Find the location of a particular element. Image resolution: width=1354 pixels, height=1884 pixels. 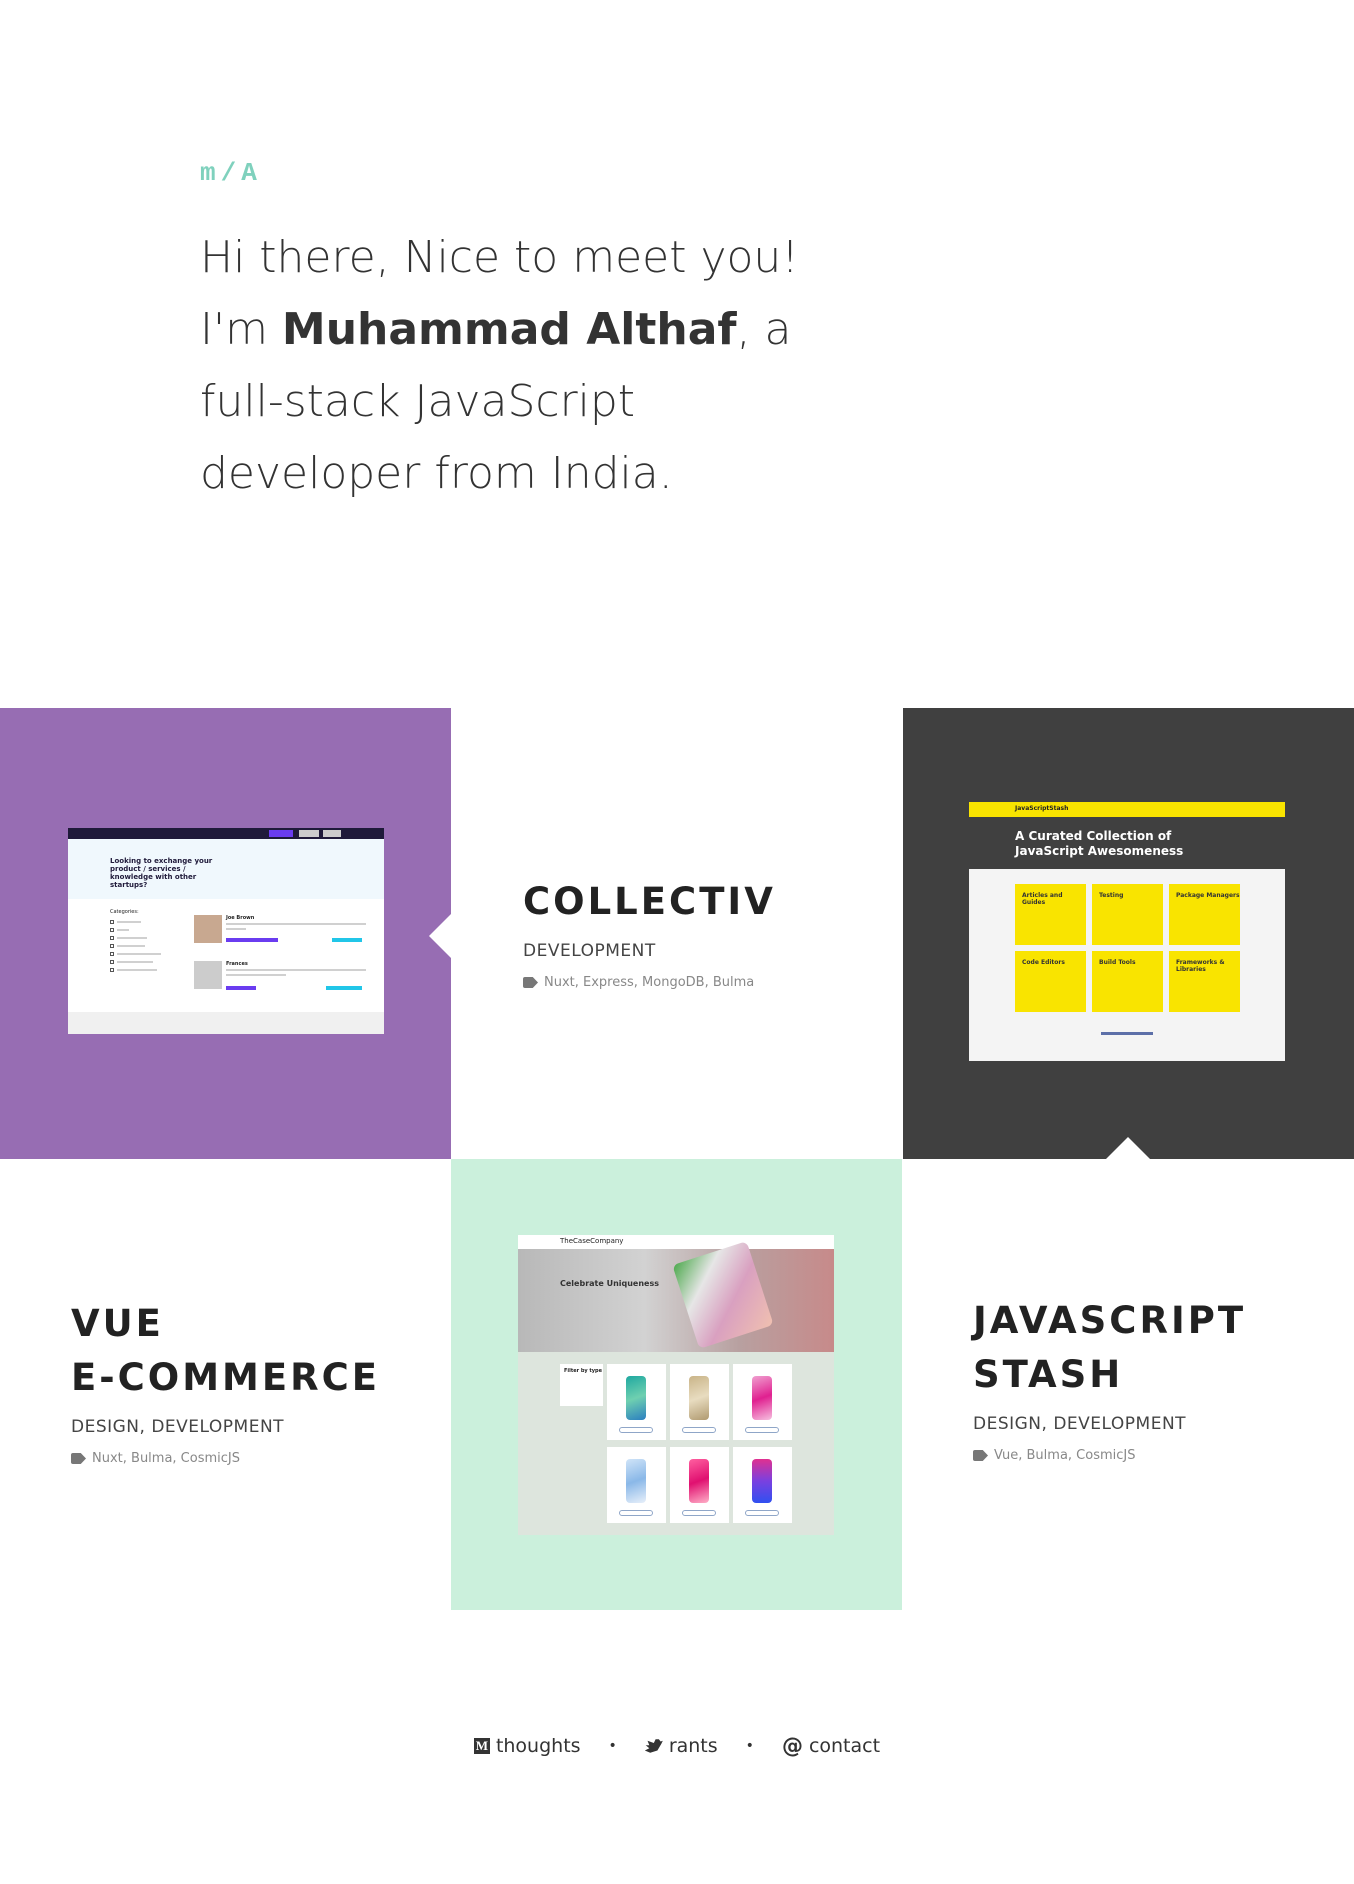

javascript-stash-roles: DESIGN, DEVELOPMENT is located at coordinates (1080, 1424).